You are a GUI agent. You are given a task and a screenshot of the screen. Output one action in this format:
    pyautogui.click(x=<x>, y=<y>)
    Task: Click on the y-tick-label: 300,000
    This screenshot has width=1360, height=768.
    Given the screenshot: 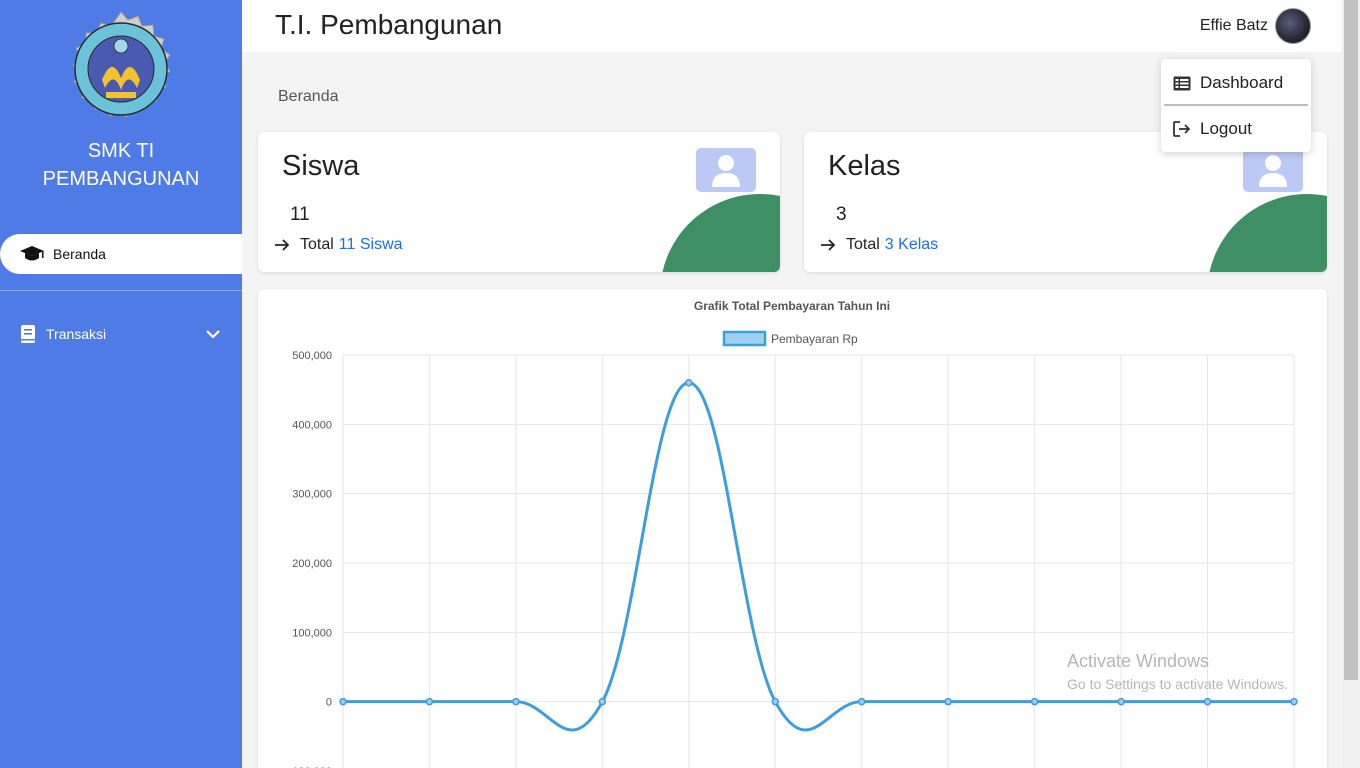 What is the action you would take?
    pyautogui.click(x=312, y=495)
    